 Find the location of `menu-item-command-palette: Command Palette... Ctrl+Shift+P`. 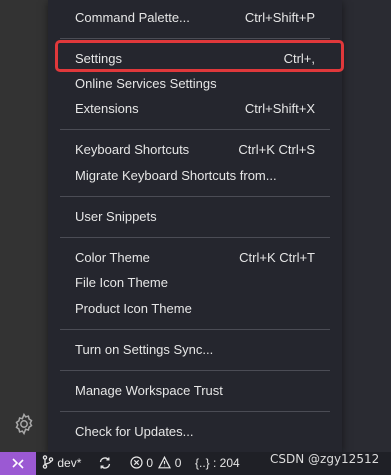

menu-item-command-palette: Command Palette... Ctrl+Shift+P is located at coordinates (195, 18).